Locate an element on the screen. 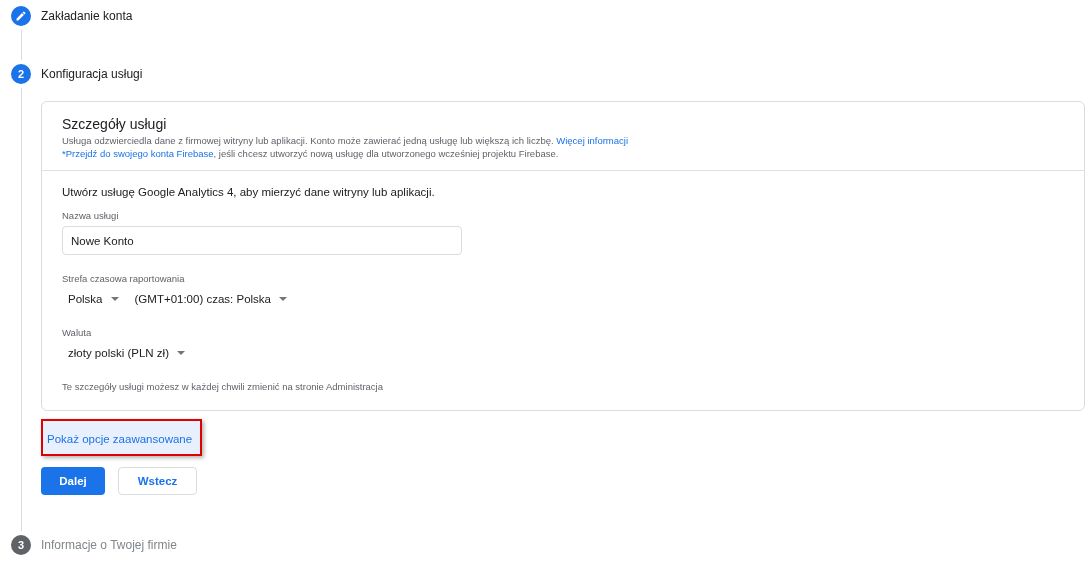 This screenshot has width=1090, height=577. info-link: *Przejdź do swojego konta Firebase is located at coordinates (138, 153).